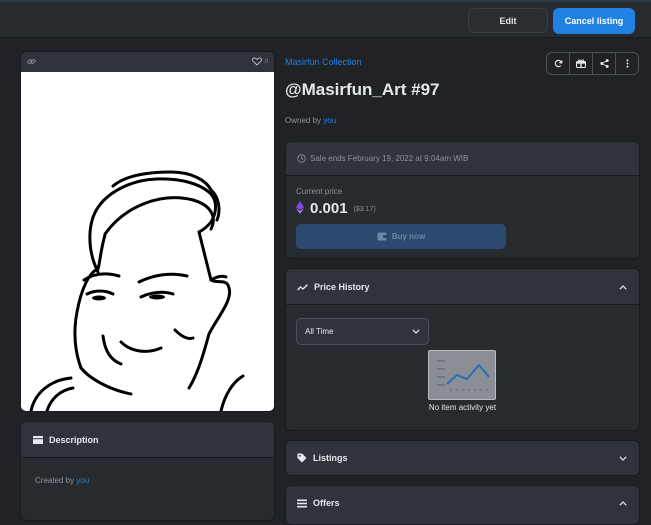  I want to click on favorite-button: 0, so click(259, 62).